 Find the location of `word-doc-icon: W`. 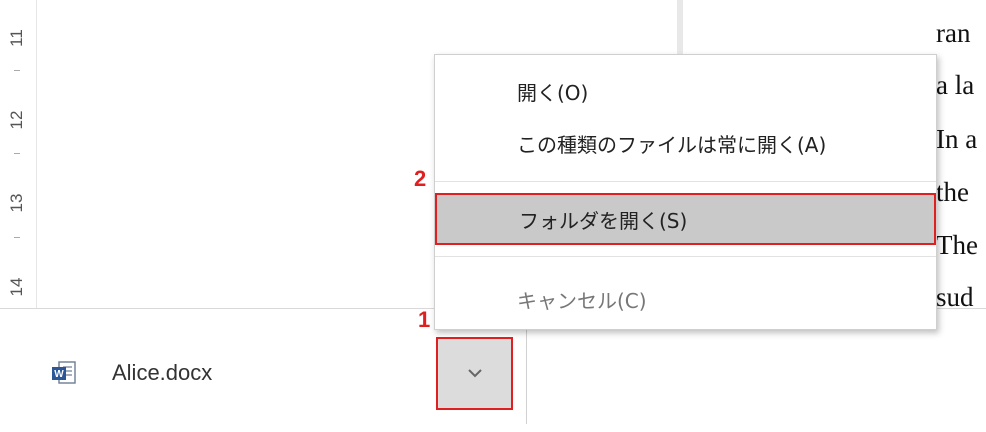

word-doc-icon: W is located at coordinates (64, 373).